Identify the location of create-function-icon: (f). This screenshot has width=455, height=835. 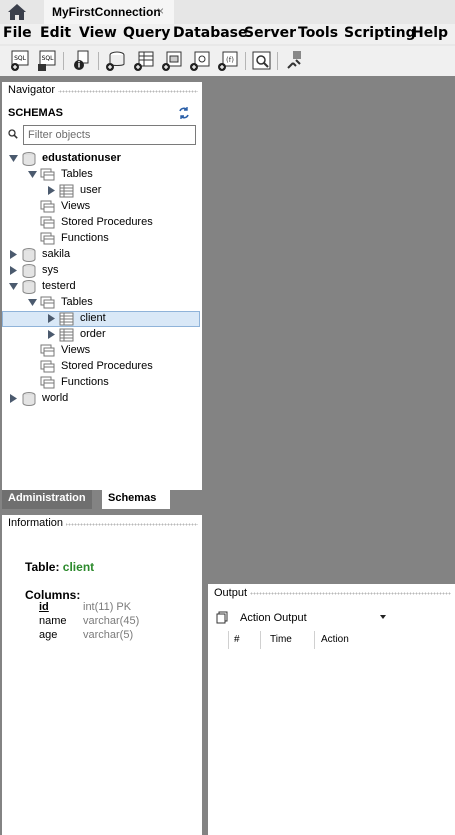
(228, 61).